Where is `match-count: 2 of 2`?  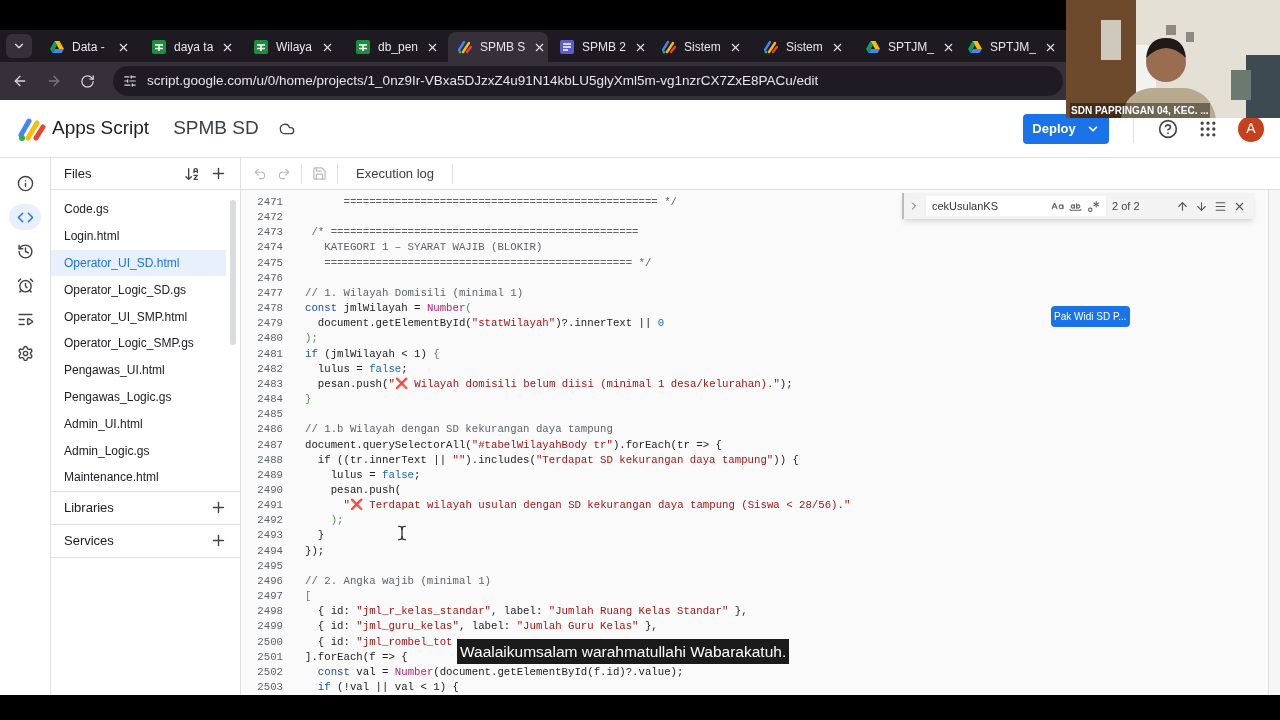 match-count: 2 of 2 is located at coordinates (1126, 206).